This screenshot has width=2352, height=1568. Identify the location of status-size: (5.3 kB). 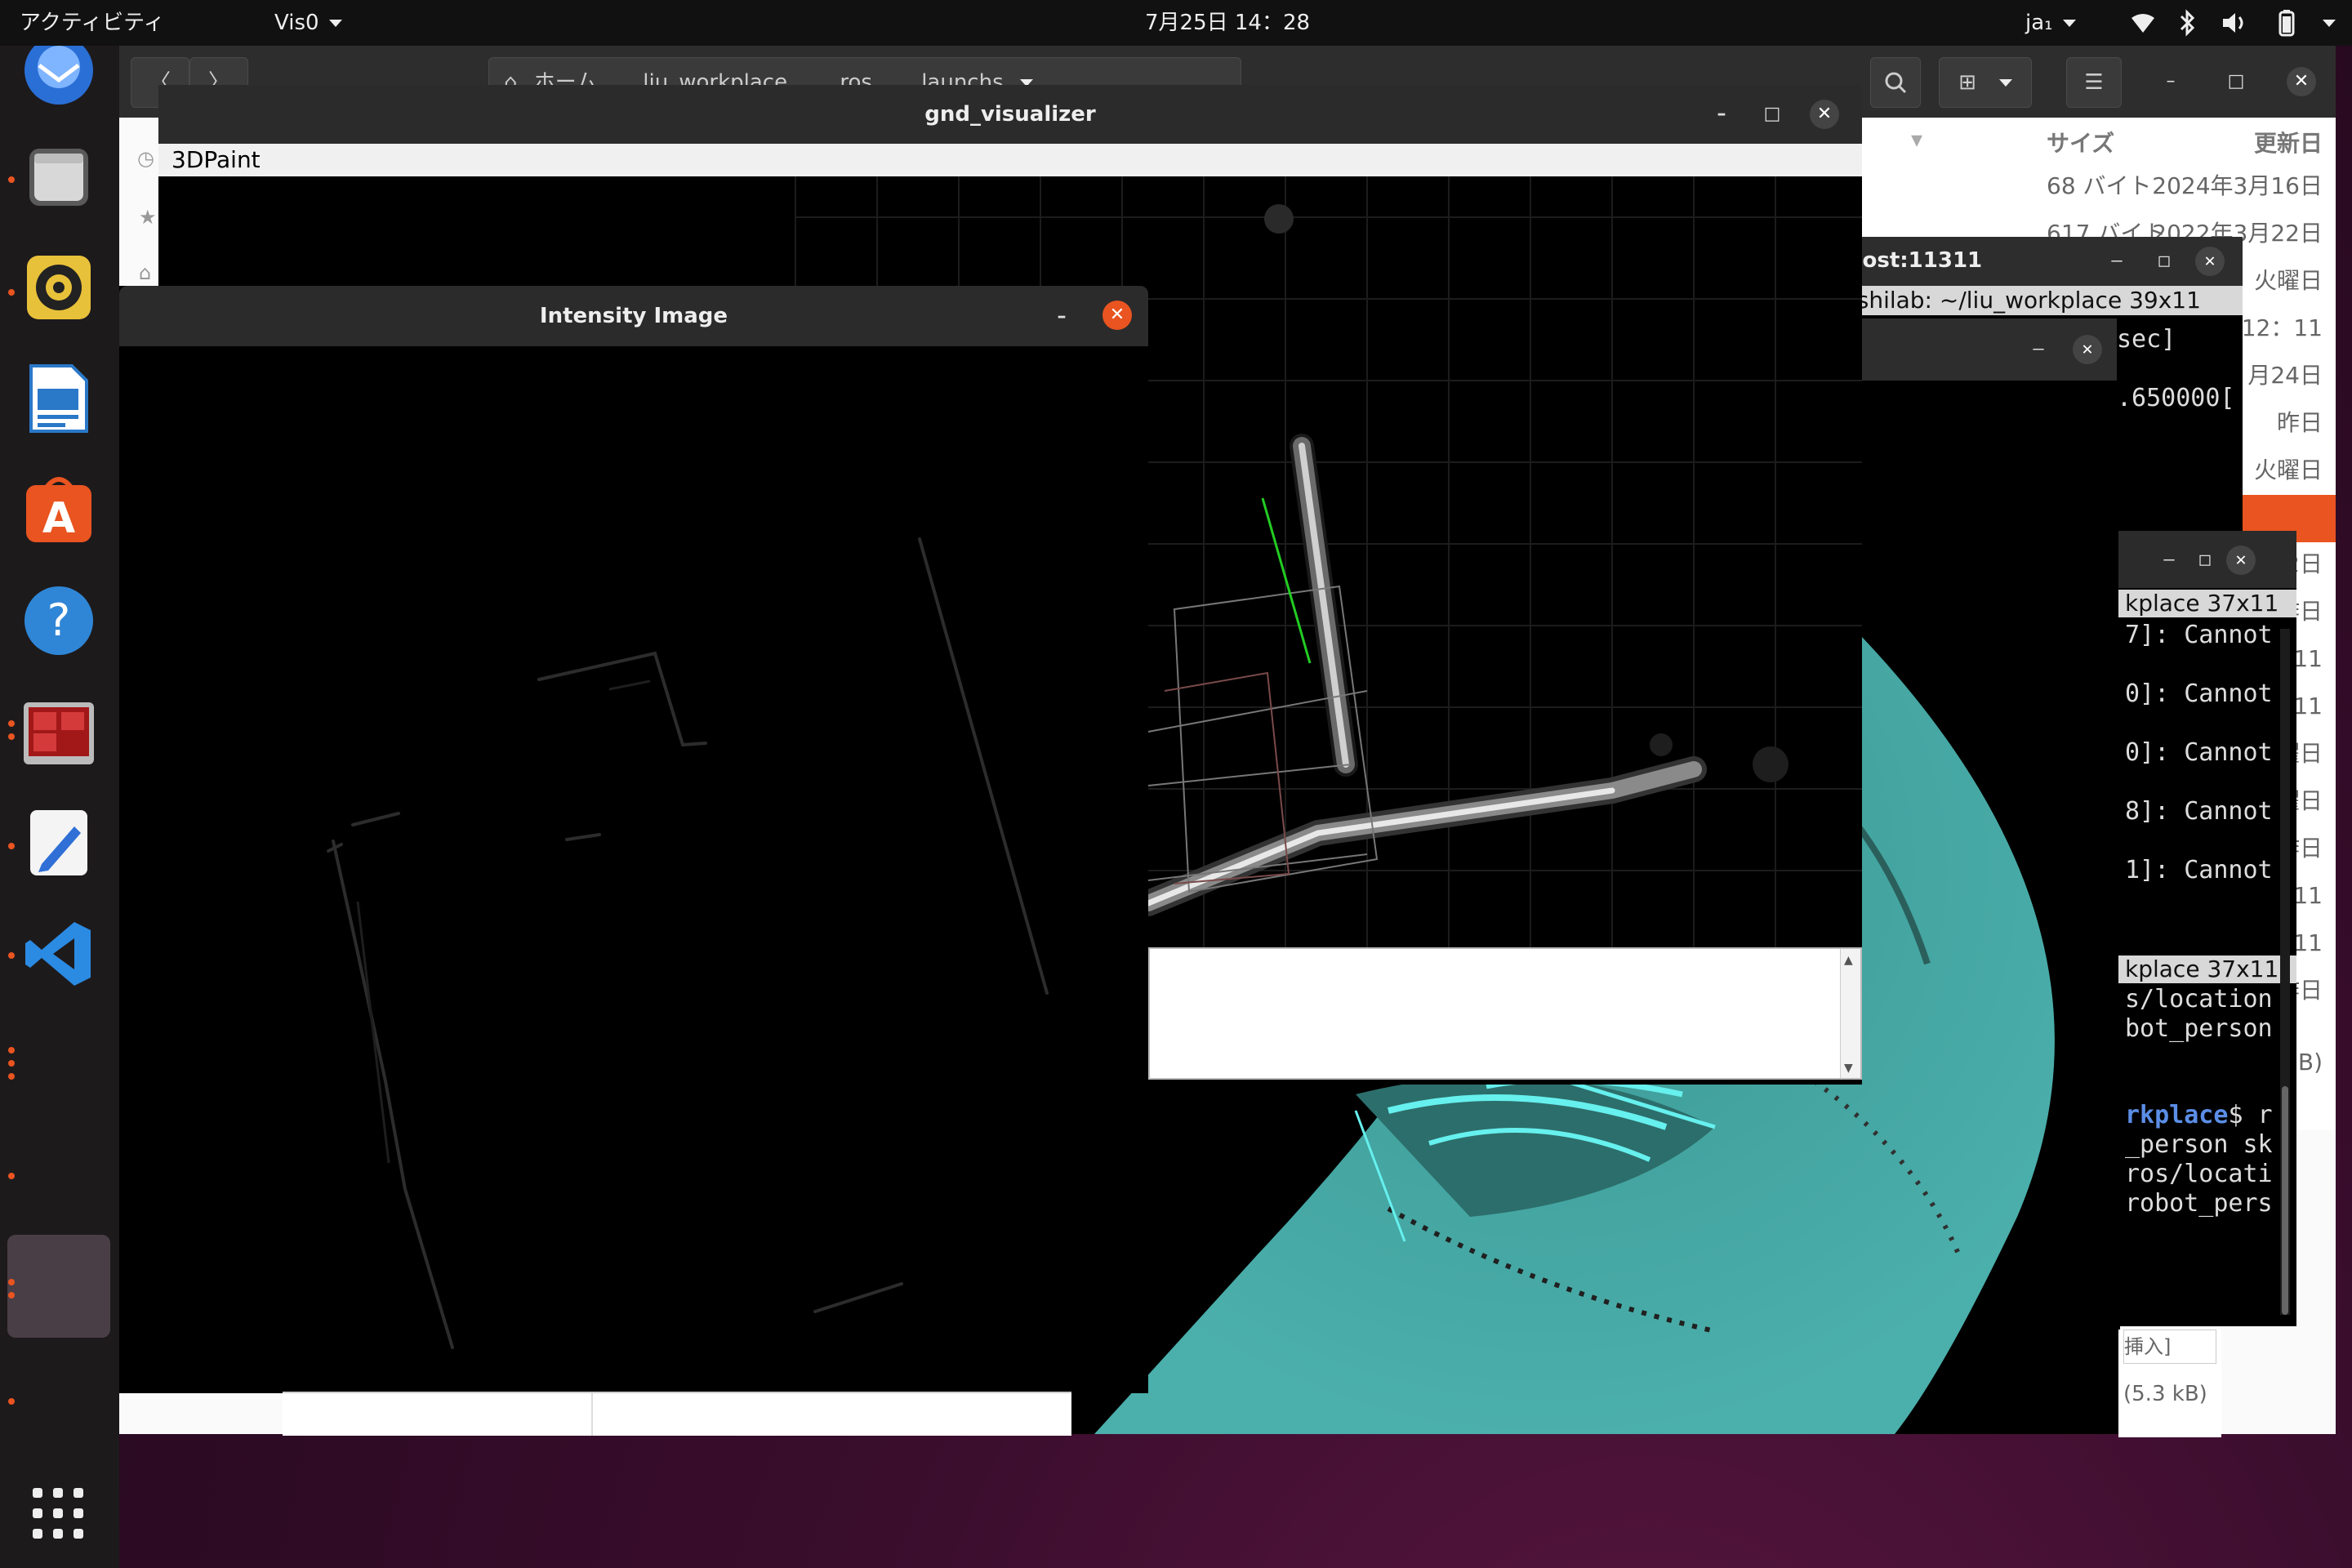
(2165, 1394).